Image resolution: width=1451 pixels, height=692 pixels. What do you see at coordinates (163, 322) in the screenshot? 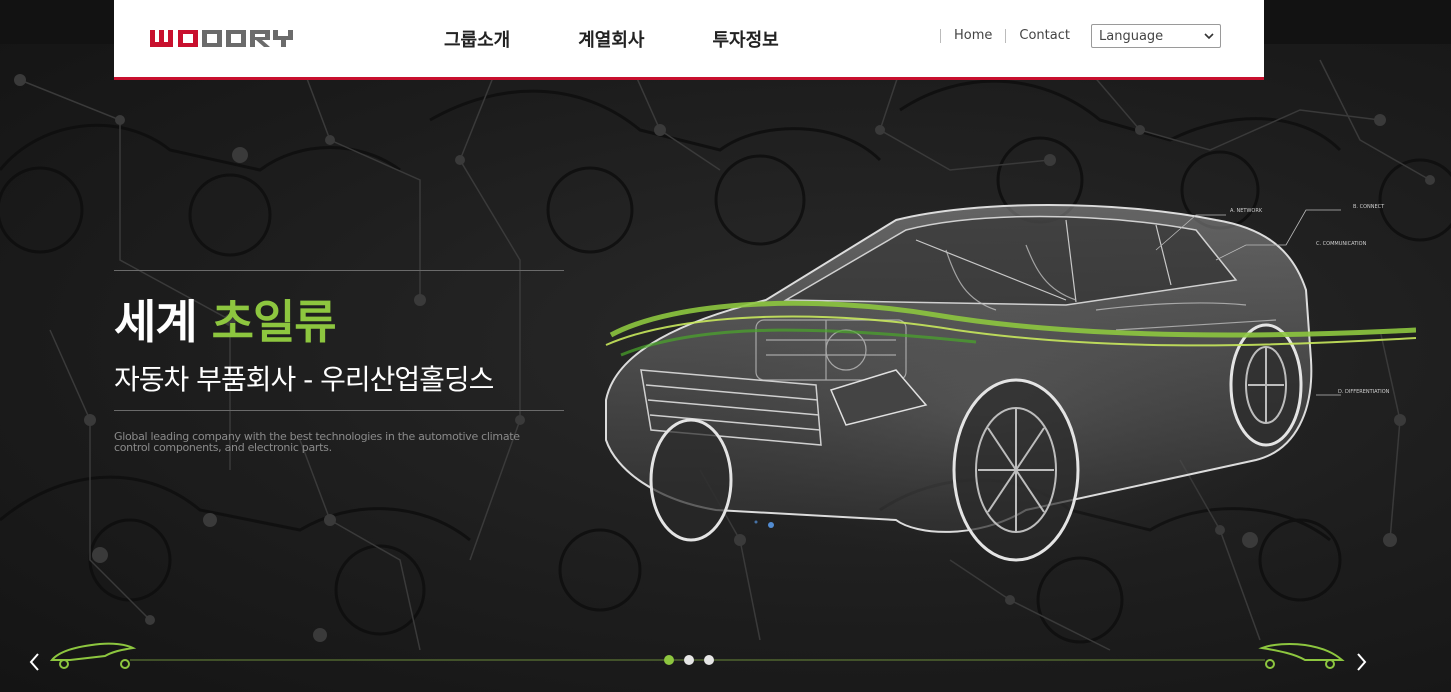
I see `hero-title-plain: 세계` at bounding box center [163, 322].